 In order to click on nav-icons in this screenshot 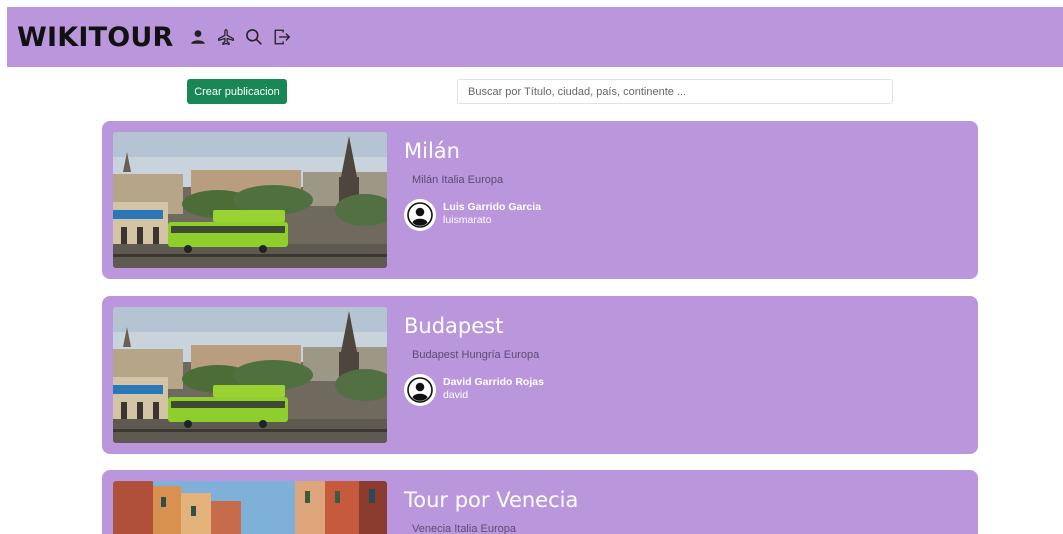, I will do `click(240, 37)`.